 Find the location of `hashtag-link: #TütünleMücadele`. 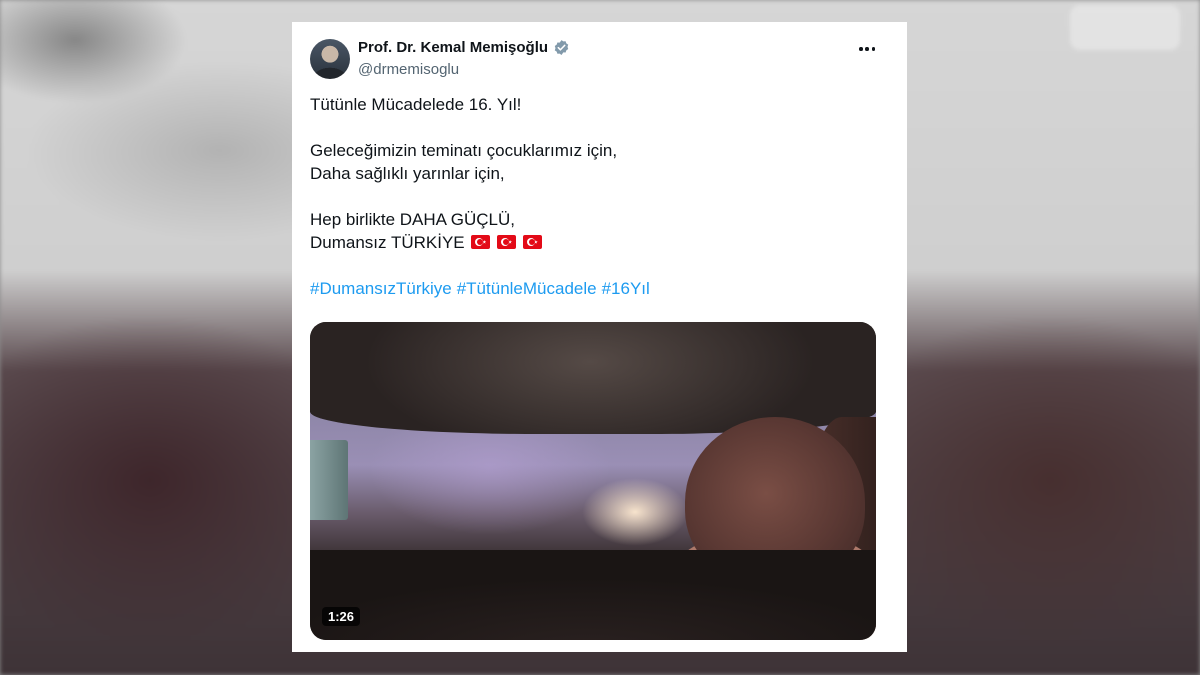

hashtag-link: #TütünleMücadele is located at coordinates (527, 288).